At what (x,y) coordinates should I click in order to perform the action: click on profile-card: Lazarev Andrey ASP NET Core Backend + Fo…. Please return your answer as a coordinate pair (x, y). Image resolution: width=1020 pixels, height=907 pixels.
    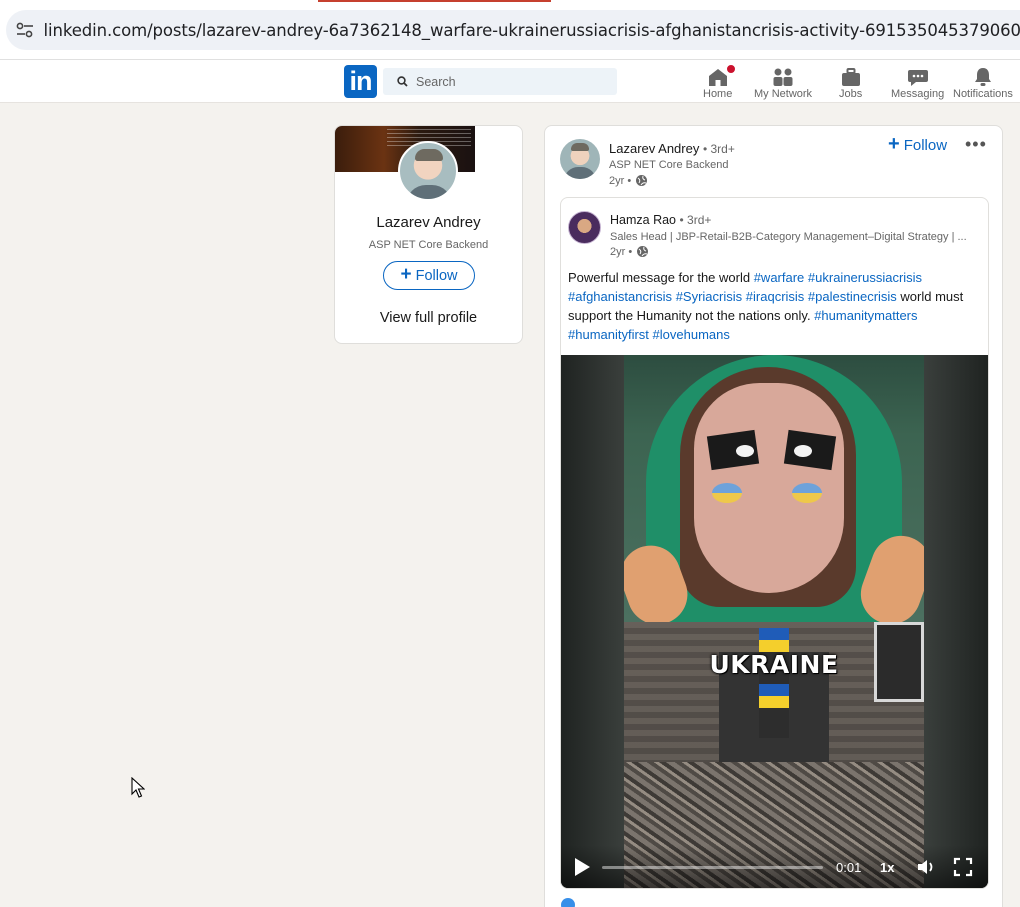
    Looking at the image, I should click on (428, 234).